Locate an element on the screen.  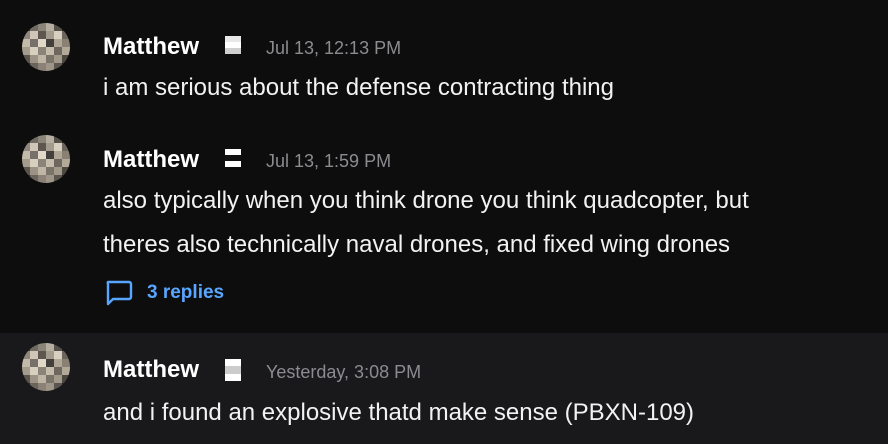
thread-replies-link: 3 replies is located at coordinates (164, 293).